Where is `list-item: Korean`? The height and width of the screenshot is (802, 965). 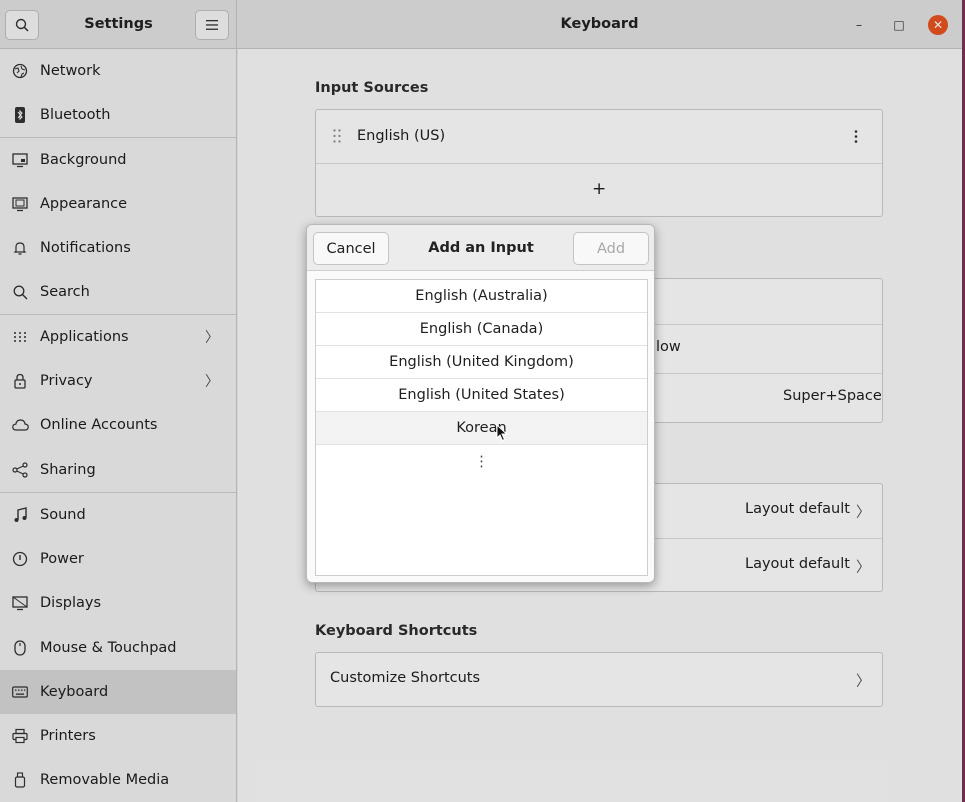
list-item: Korean is located at coordinates (481, 428).